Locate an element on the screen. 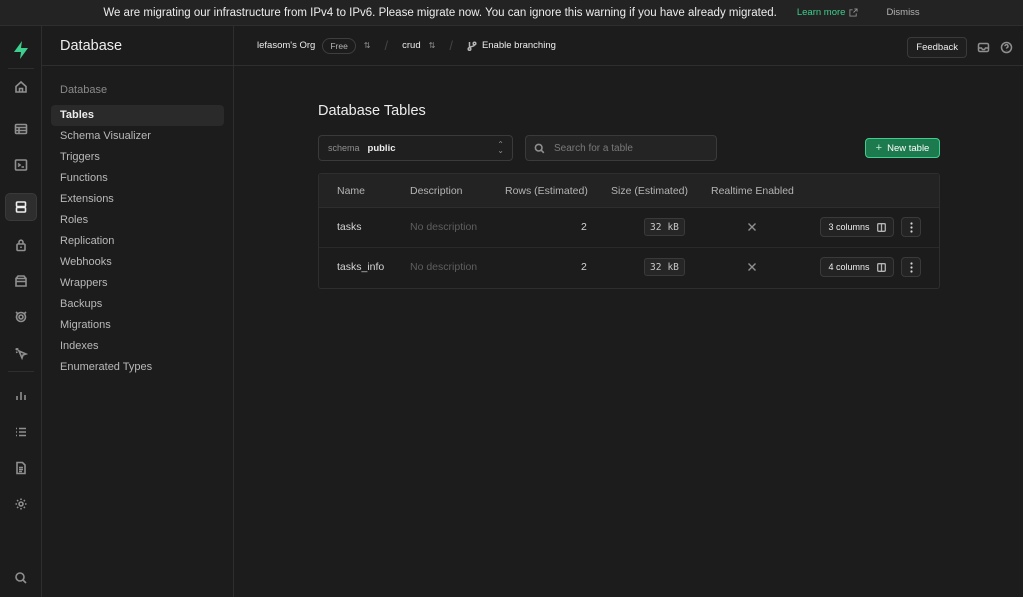 The image size is (1023, 597). search-input is located at coordinates (629, 148).